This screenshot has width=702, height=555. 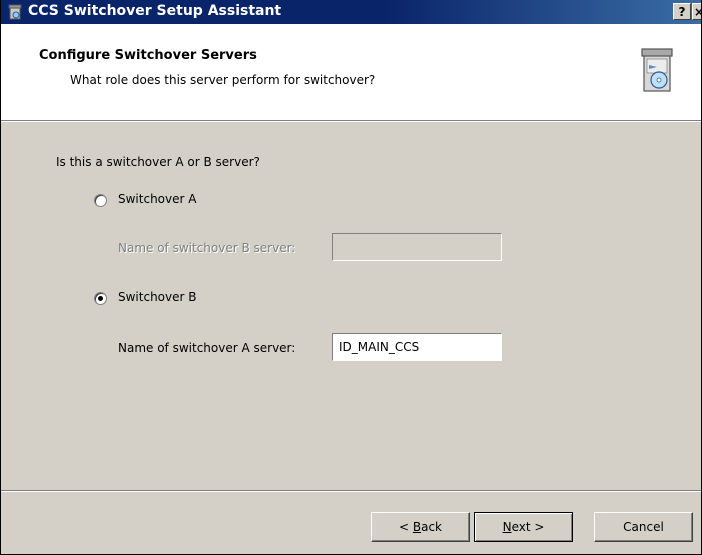 I want to click on footer-separator, so click(x=351, y=491).